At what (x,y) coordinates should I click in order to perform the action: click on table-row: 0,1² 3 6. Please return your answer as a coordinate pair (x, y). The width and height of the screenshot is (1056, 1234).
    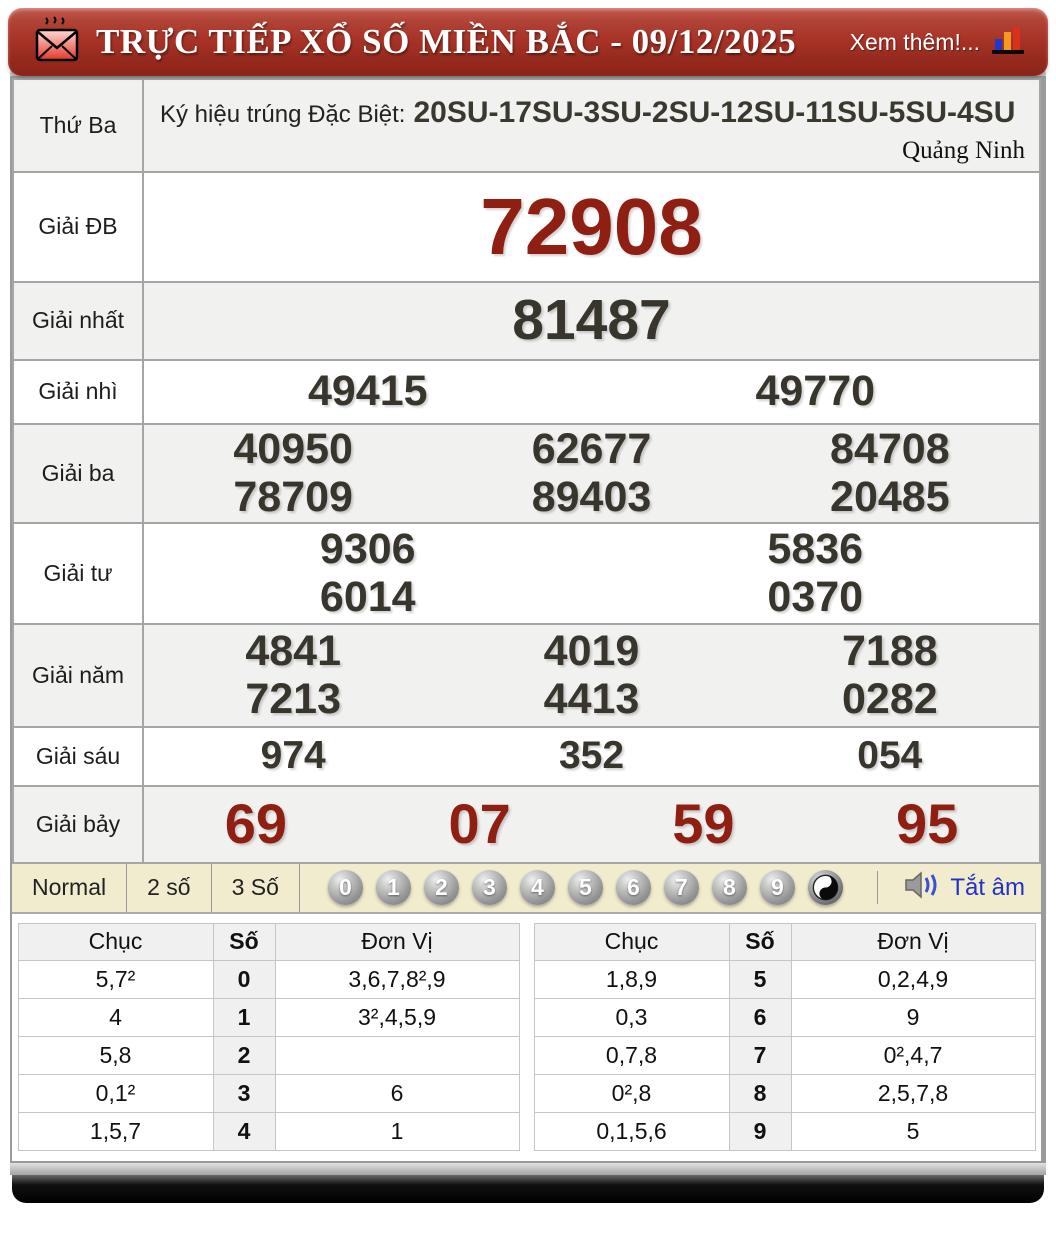
    Looking at the image, I should click on (268, 1093).